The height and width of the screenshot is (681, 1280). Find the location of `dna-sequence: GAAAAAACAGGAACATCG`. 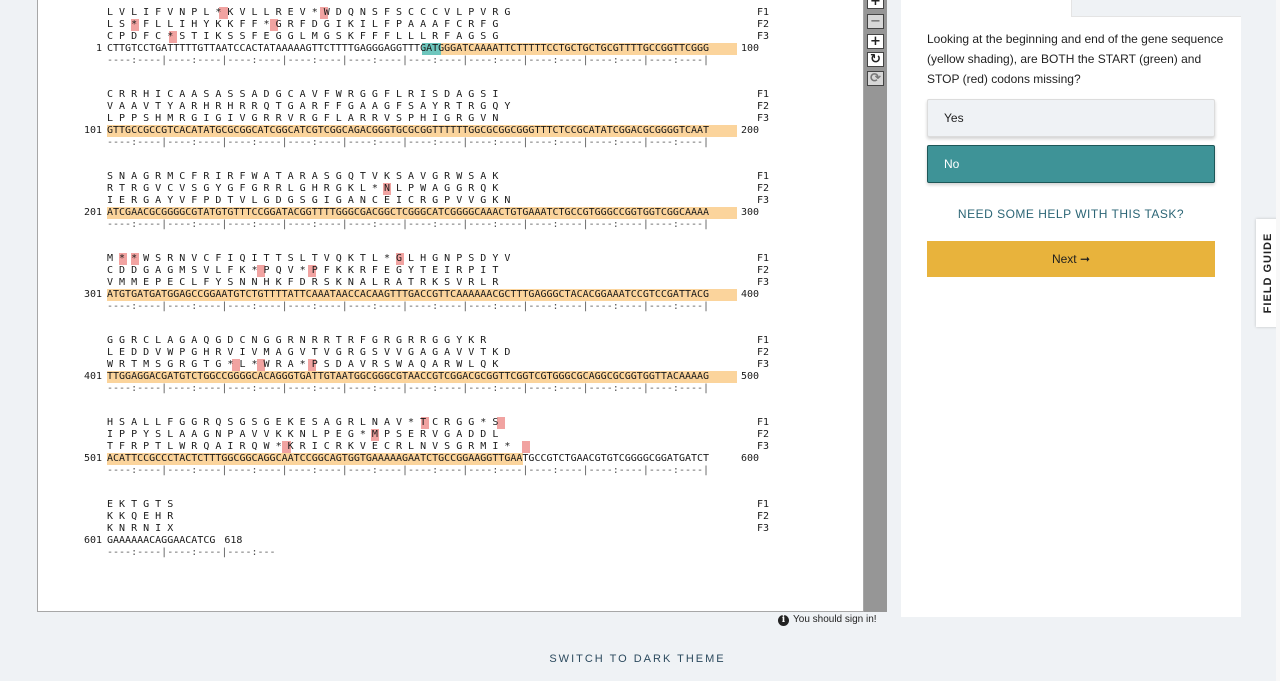

dna-sequence: GAAAAAACAGGAACATCG is located at coordinates (161, 540).